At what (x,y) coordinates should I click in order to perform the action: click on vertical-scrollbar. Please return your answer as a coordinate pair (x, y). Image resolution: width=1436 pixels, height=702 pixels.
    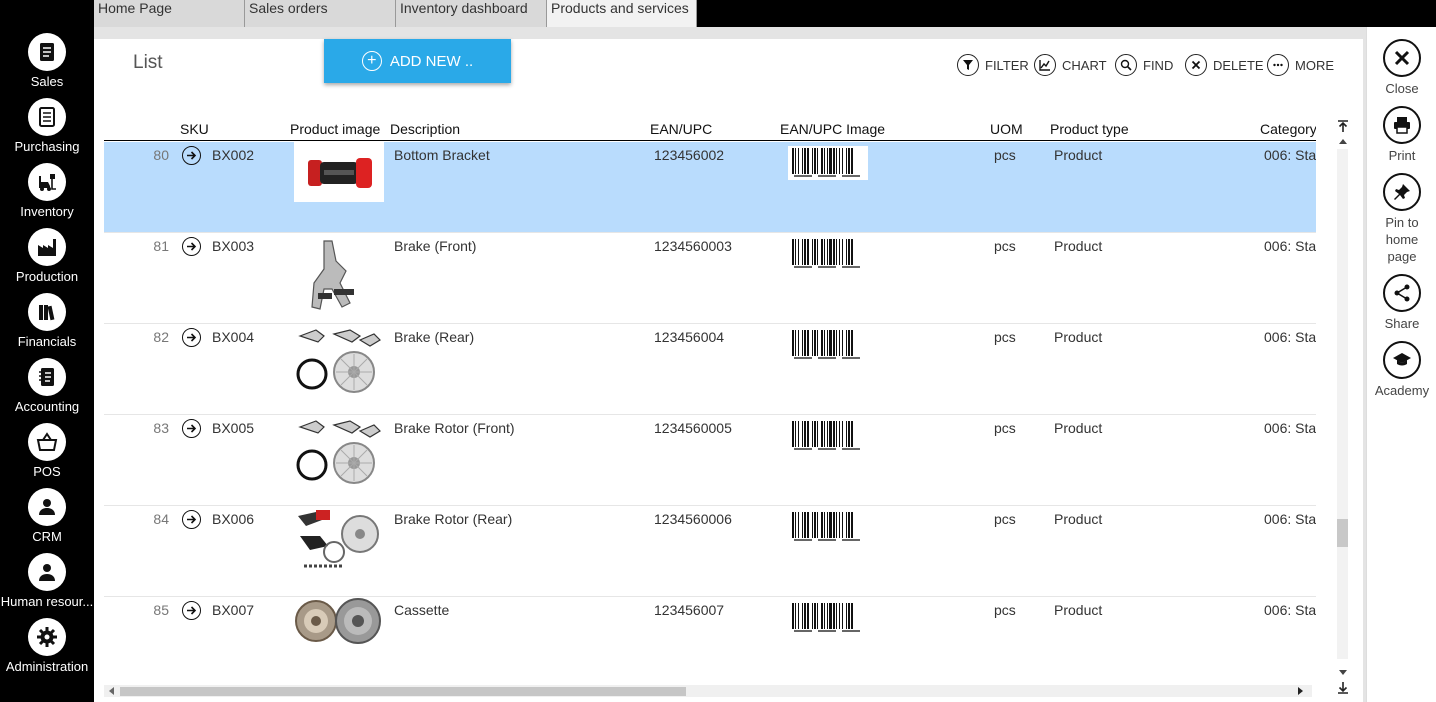
    Looking at the image, I should click on (1343, 409).